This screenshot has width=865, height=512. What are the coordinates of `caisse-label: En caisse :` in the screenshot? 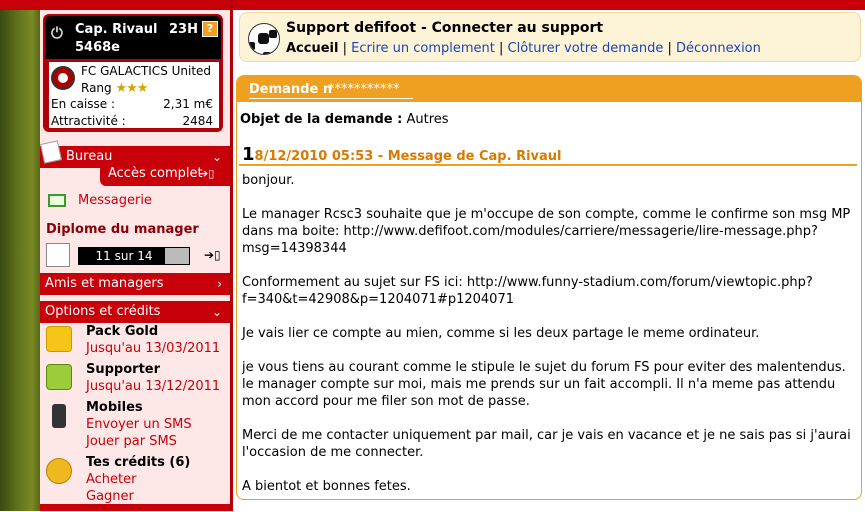 It's located at (83, 104).